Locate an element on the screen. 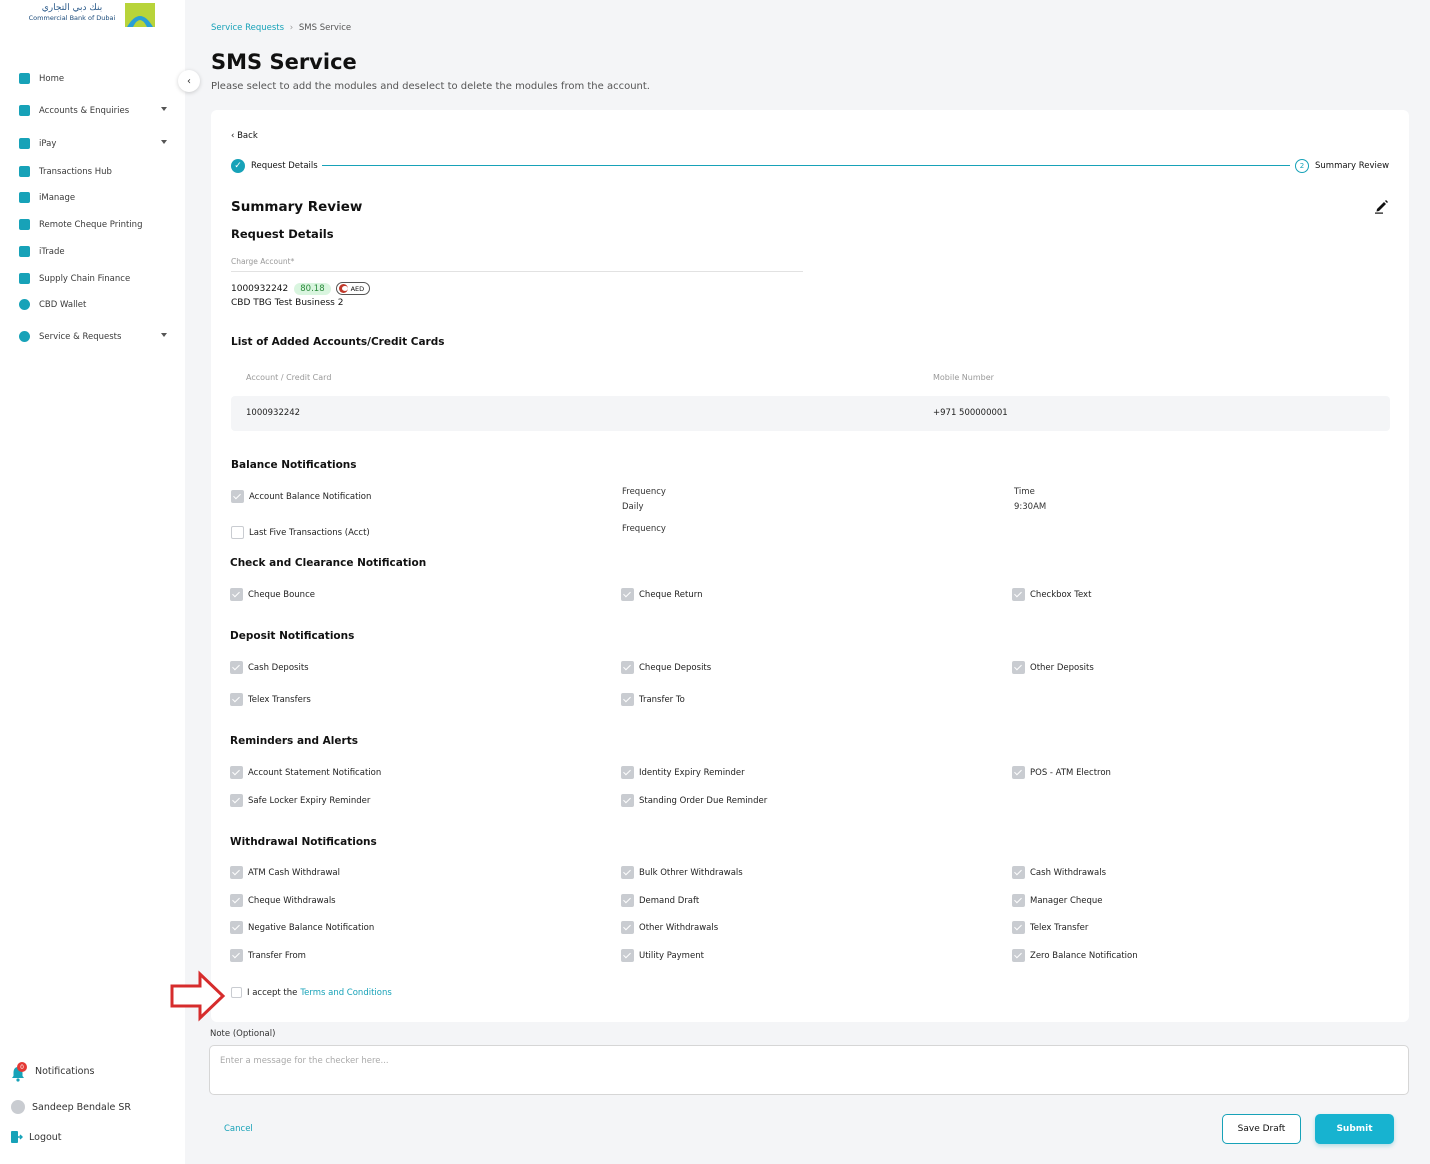 The height and width of the screenshot is (1164, 1430). terms-link: Terms and Conditions is located at coordinates (345, 993).